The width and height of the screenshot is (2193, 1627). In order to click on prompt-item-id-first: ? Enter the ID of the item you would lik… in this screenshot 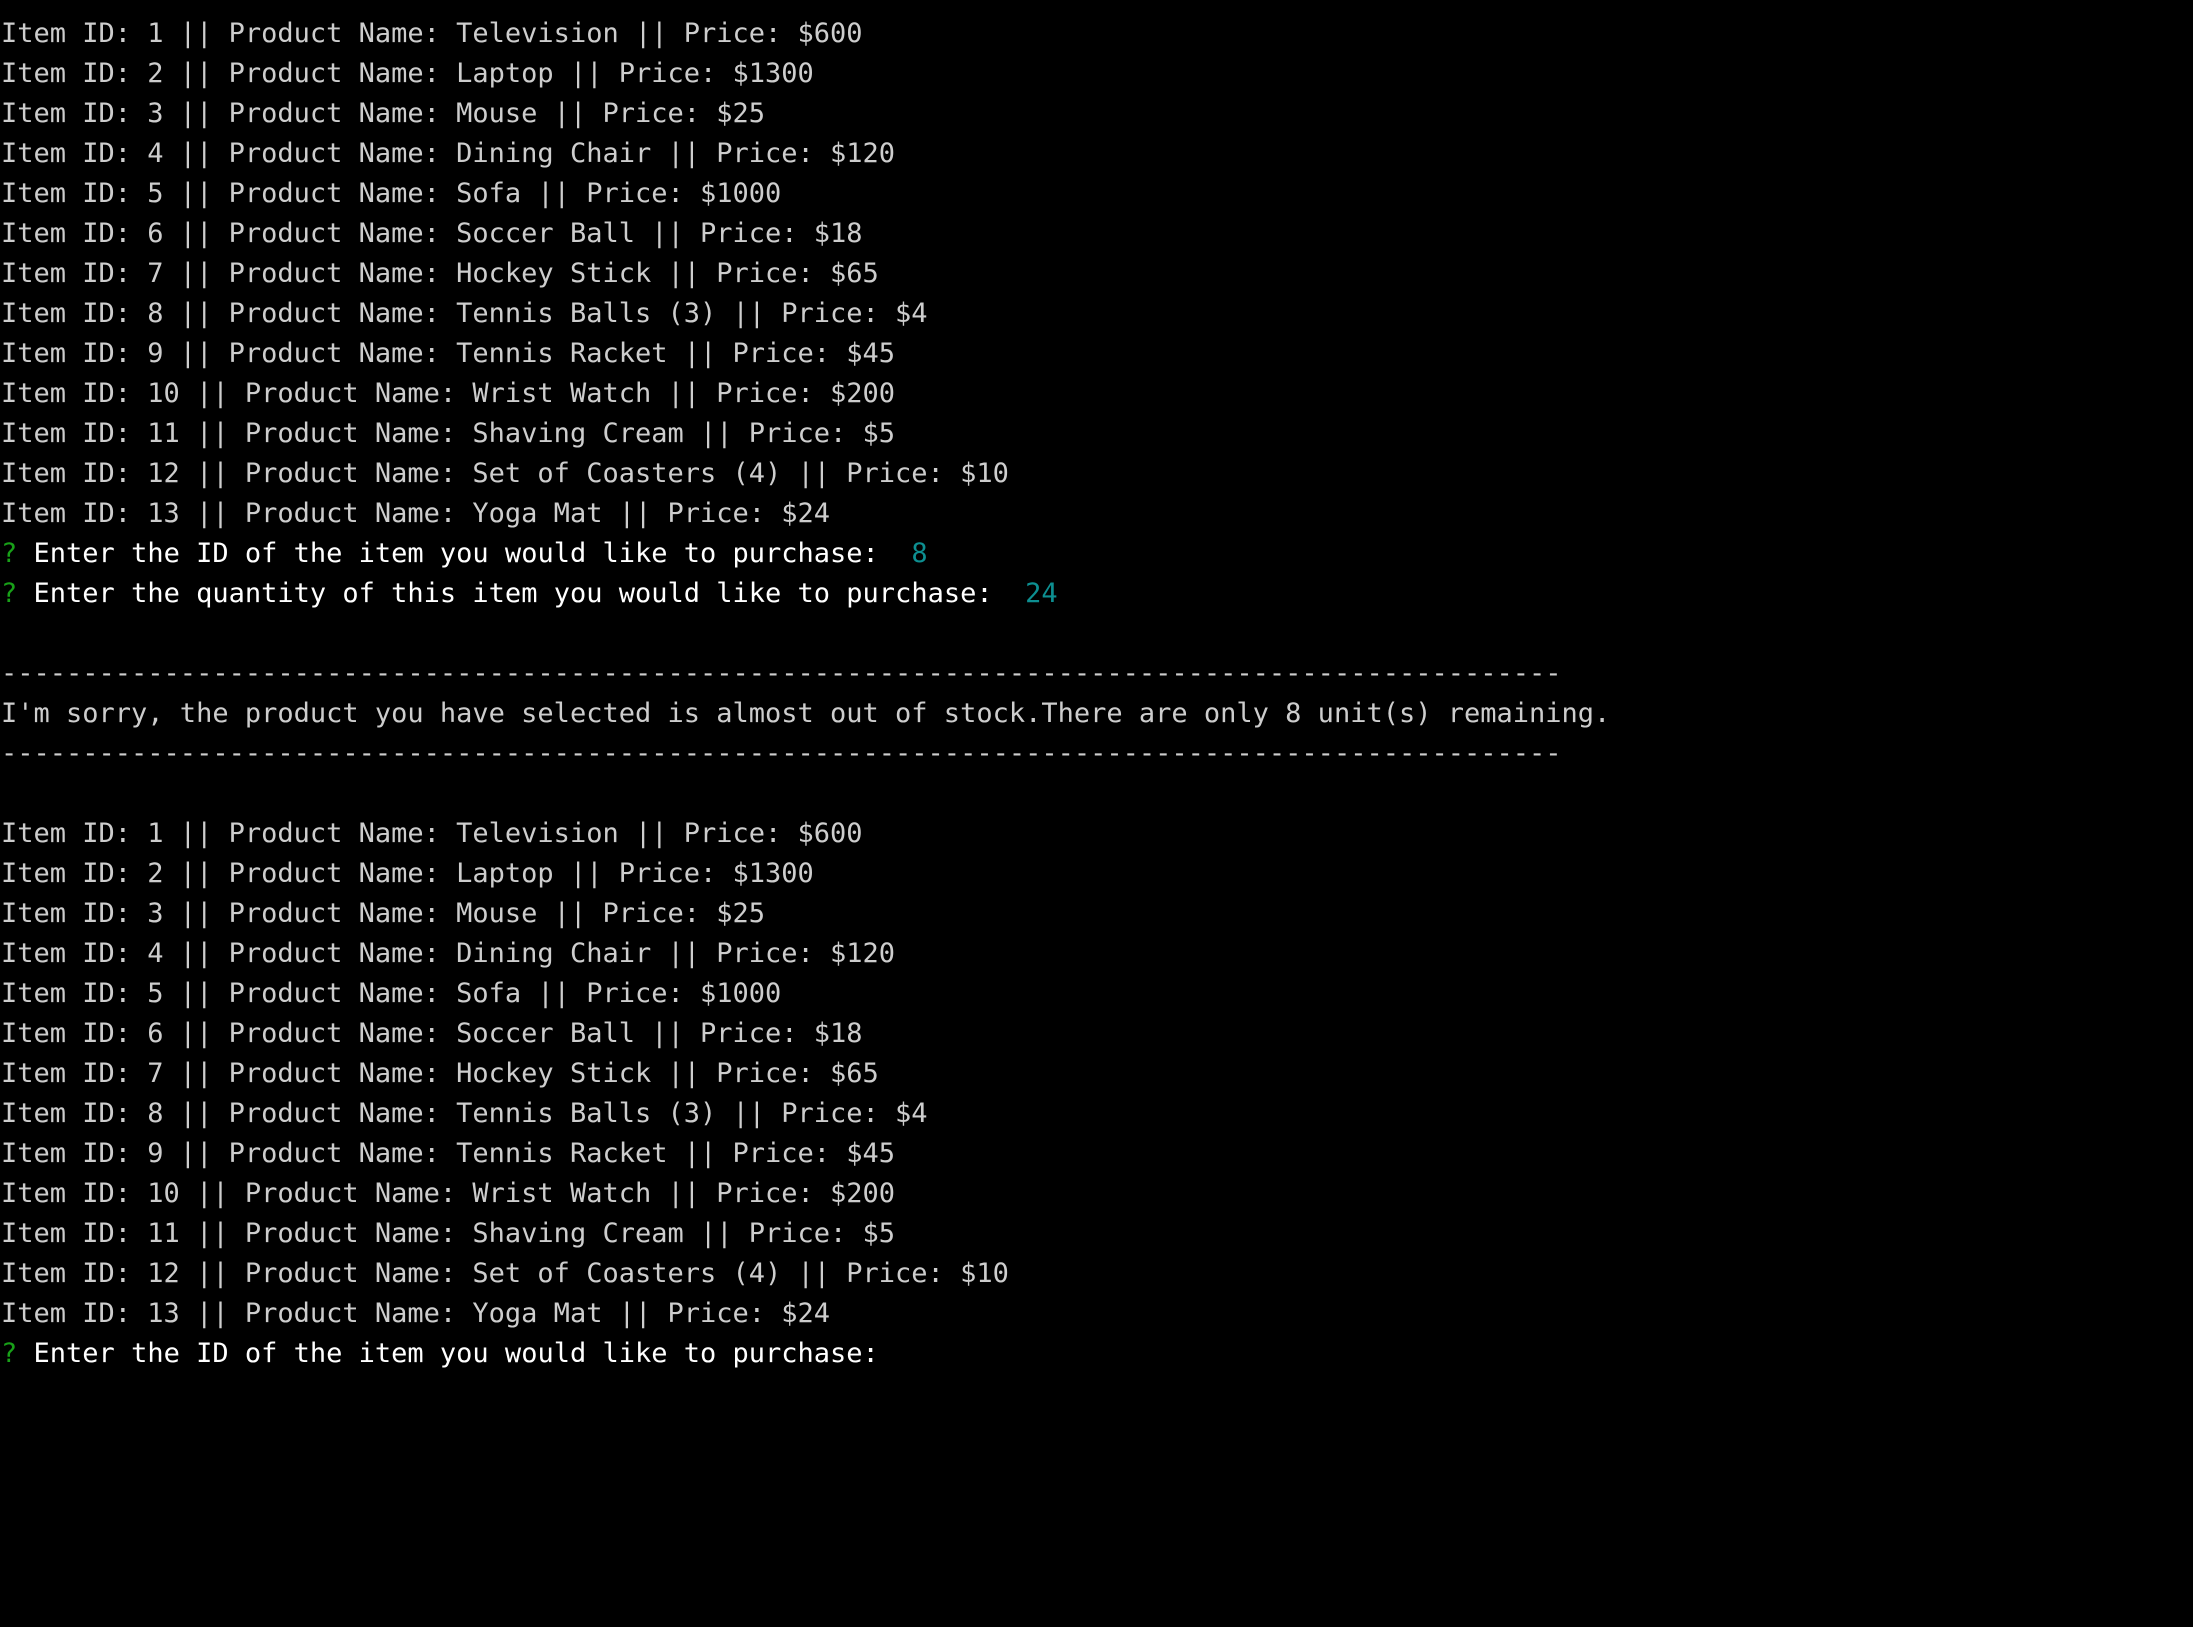, I will do `click(1096, 554)`.